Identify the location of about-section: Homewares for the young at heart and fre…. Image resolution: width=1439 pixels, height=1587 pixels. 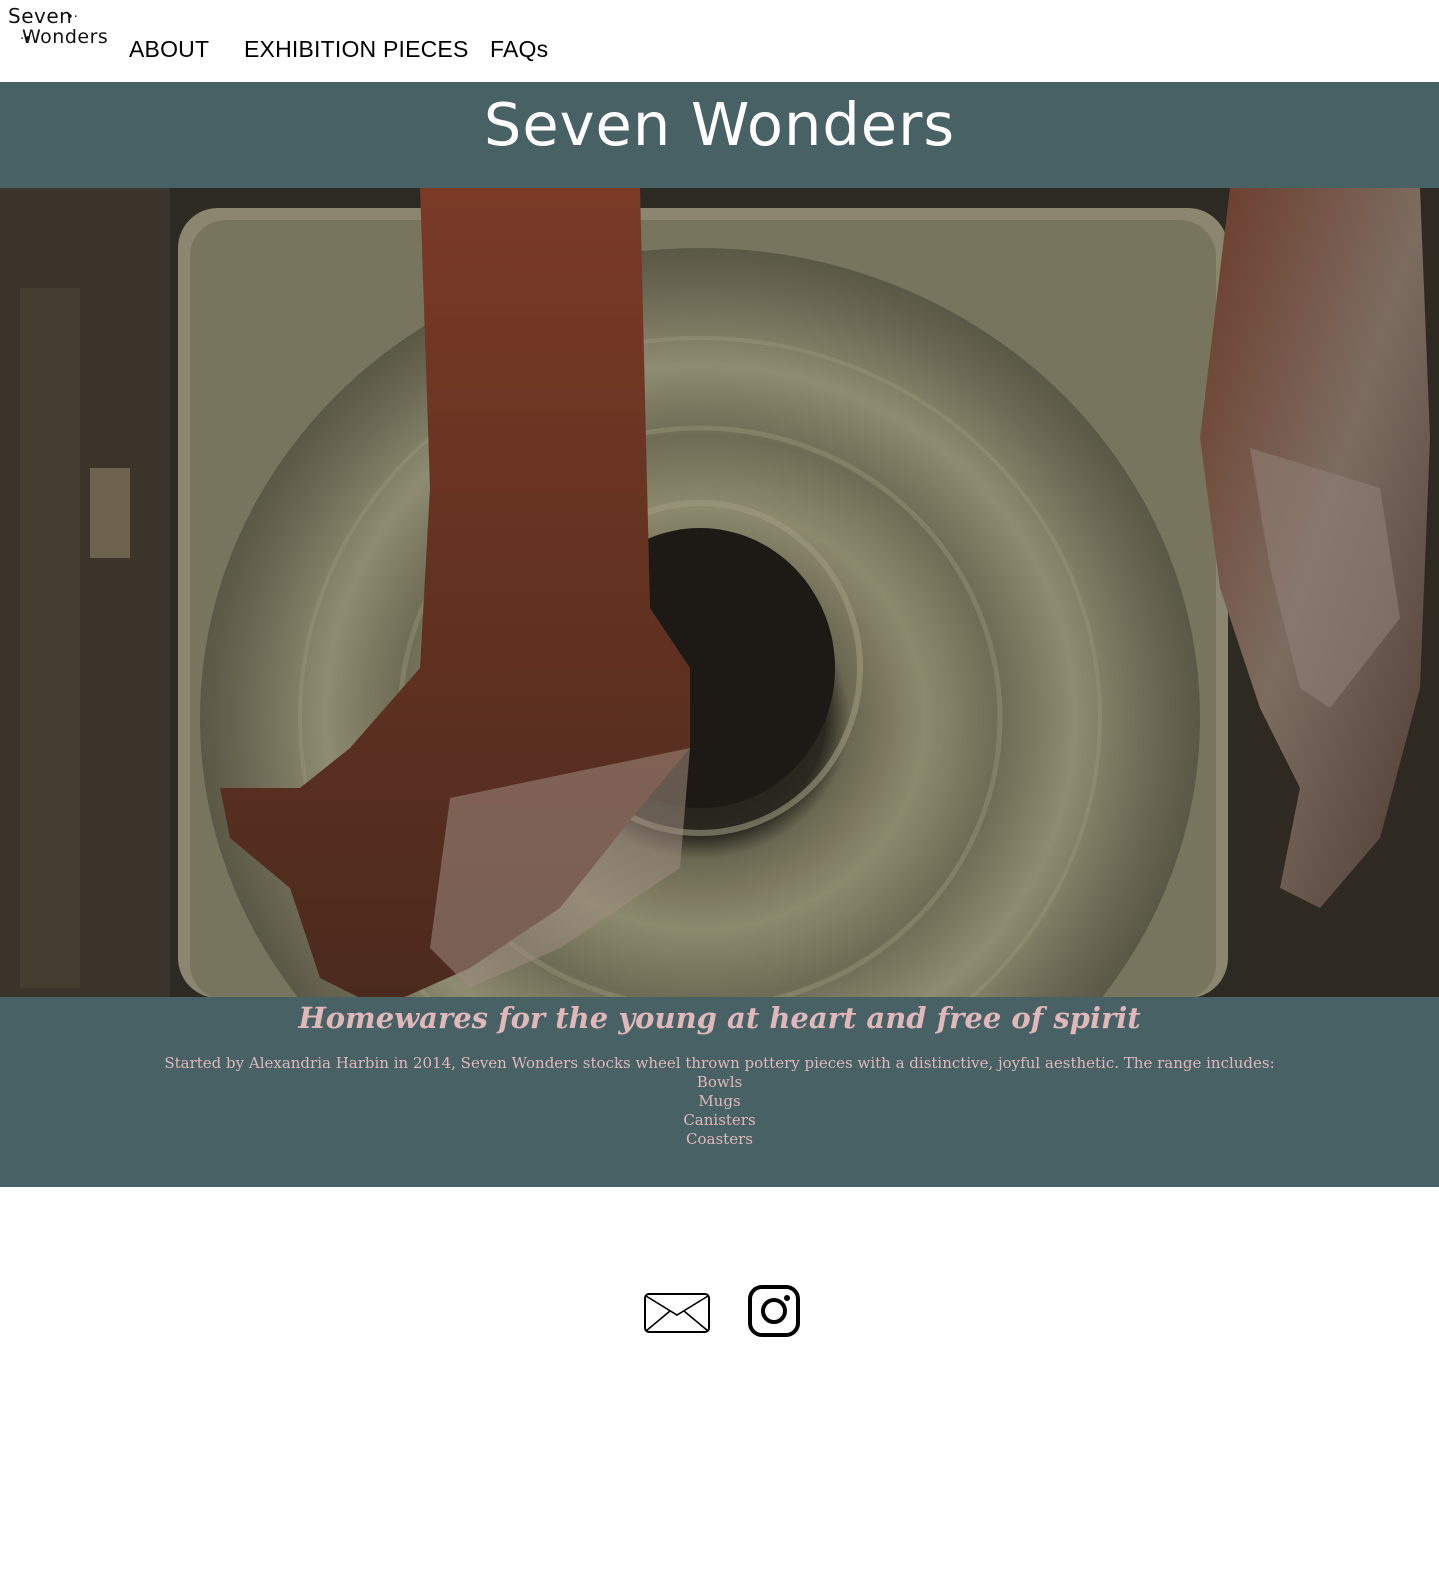
(719, 1092).